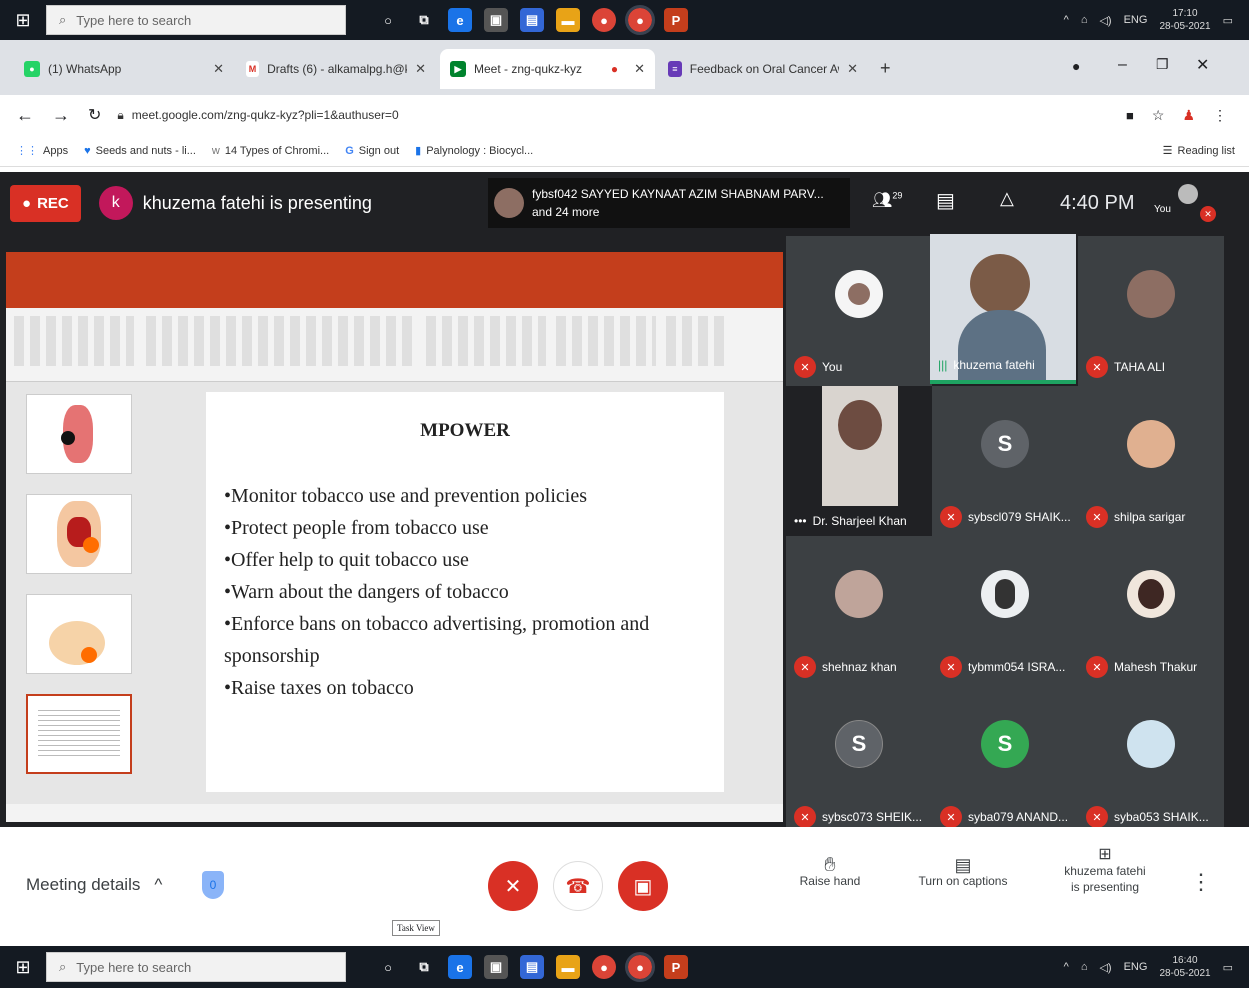 Image resolution: width=1249 pixels, height=988 pixels. I want to click on shield-icon: 0, so click(213, 885).